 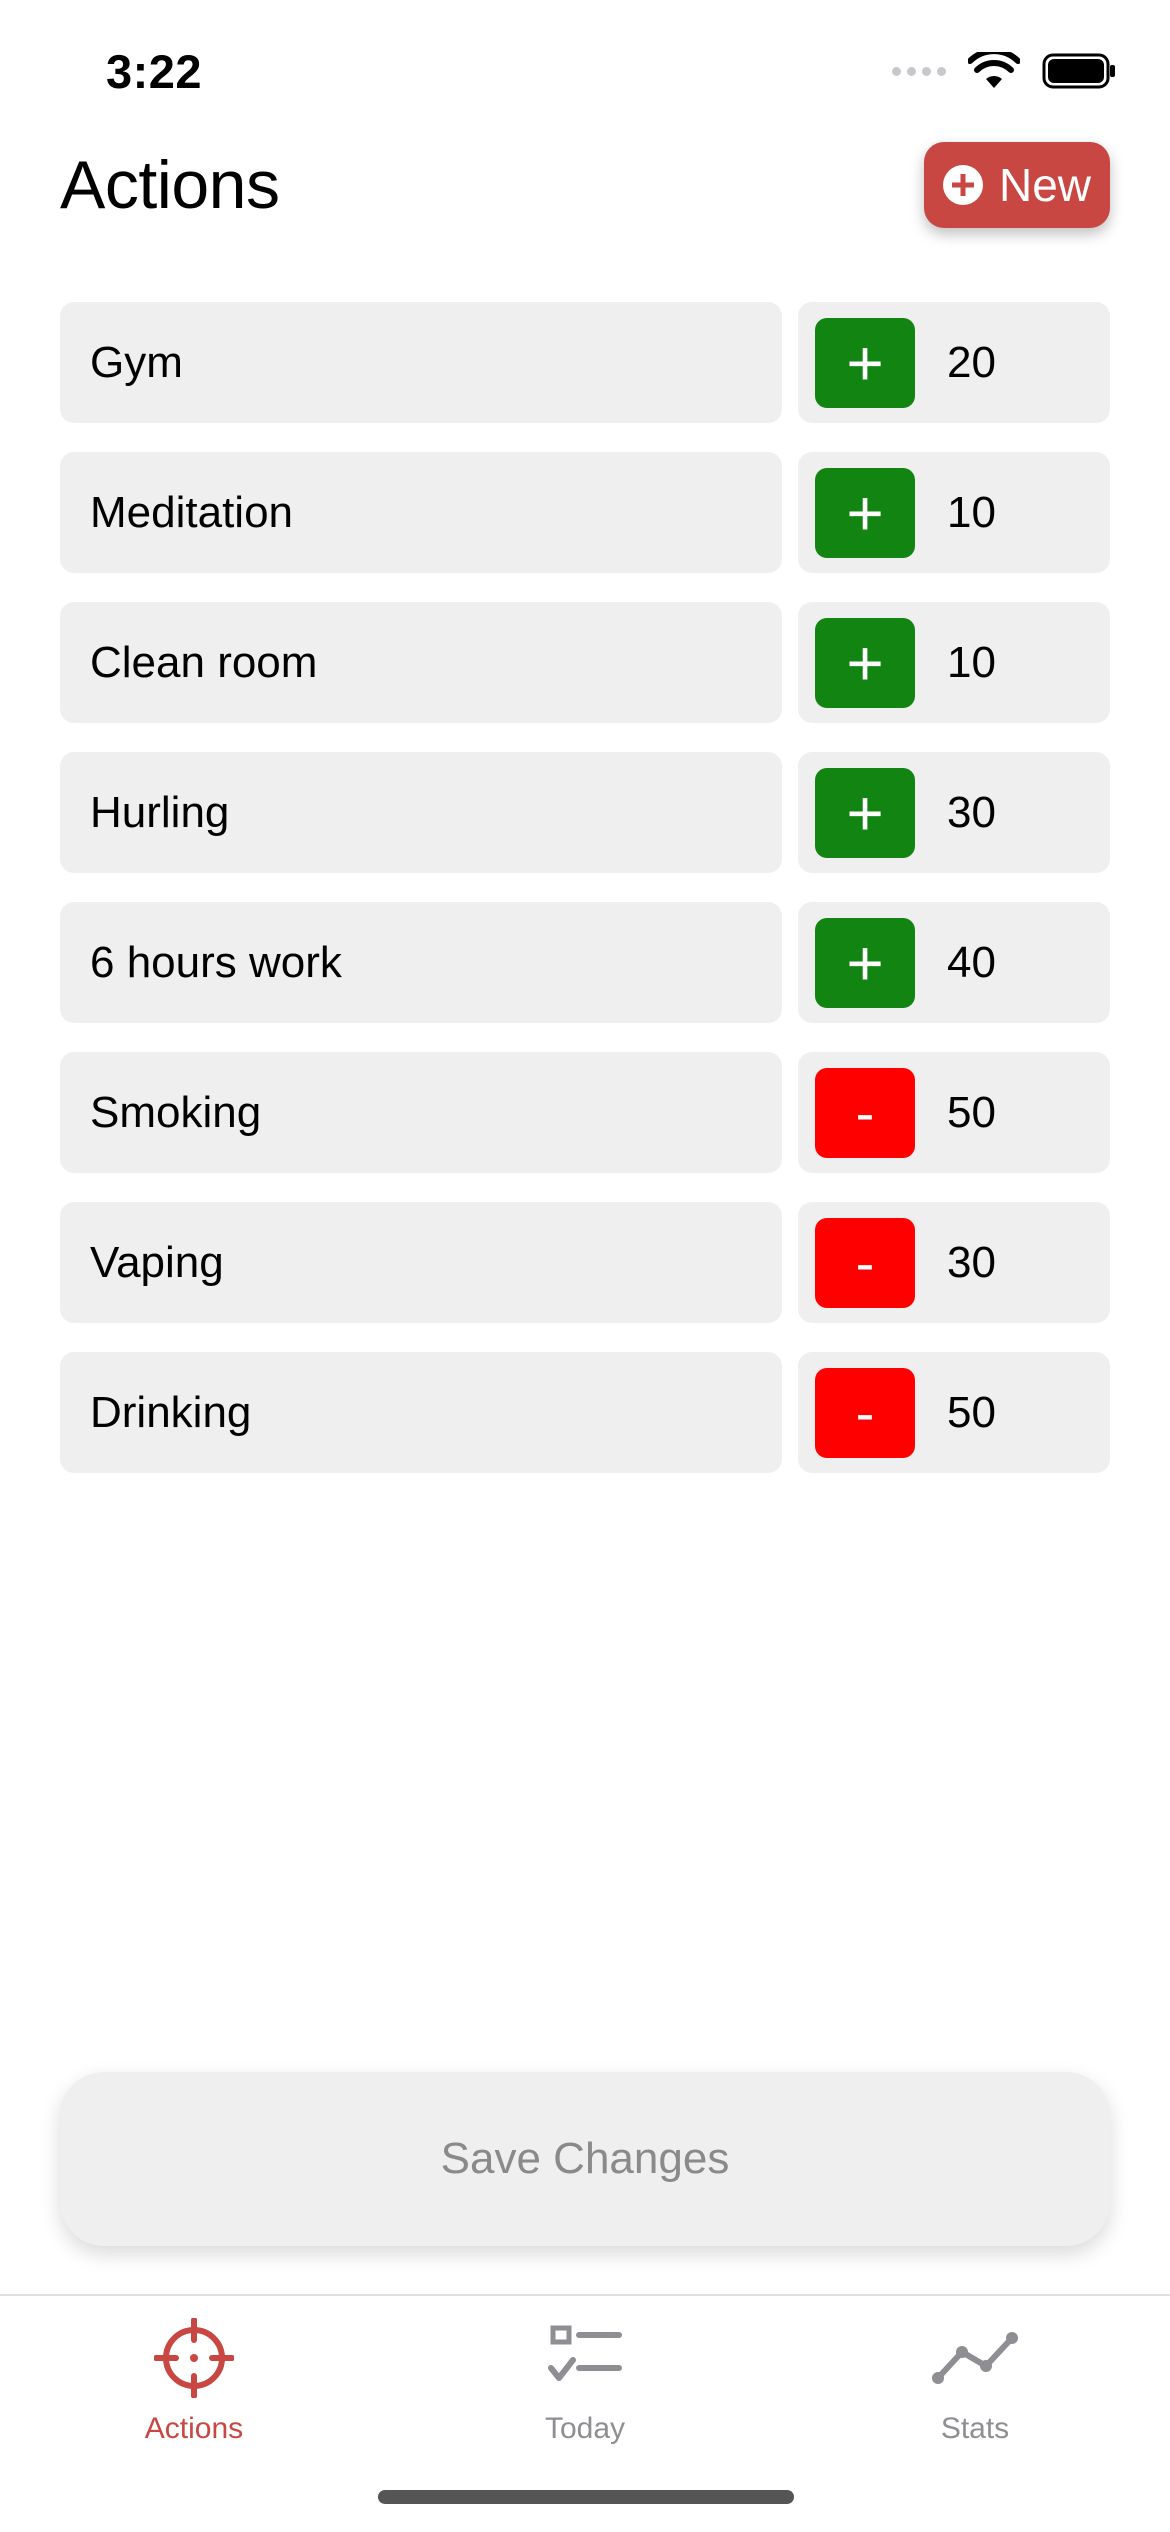 What do you see at coordinates (585, 2428) in the screenshot?
I see `tab-label: Today` at bounding box center [585, 2428].